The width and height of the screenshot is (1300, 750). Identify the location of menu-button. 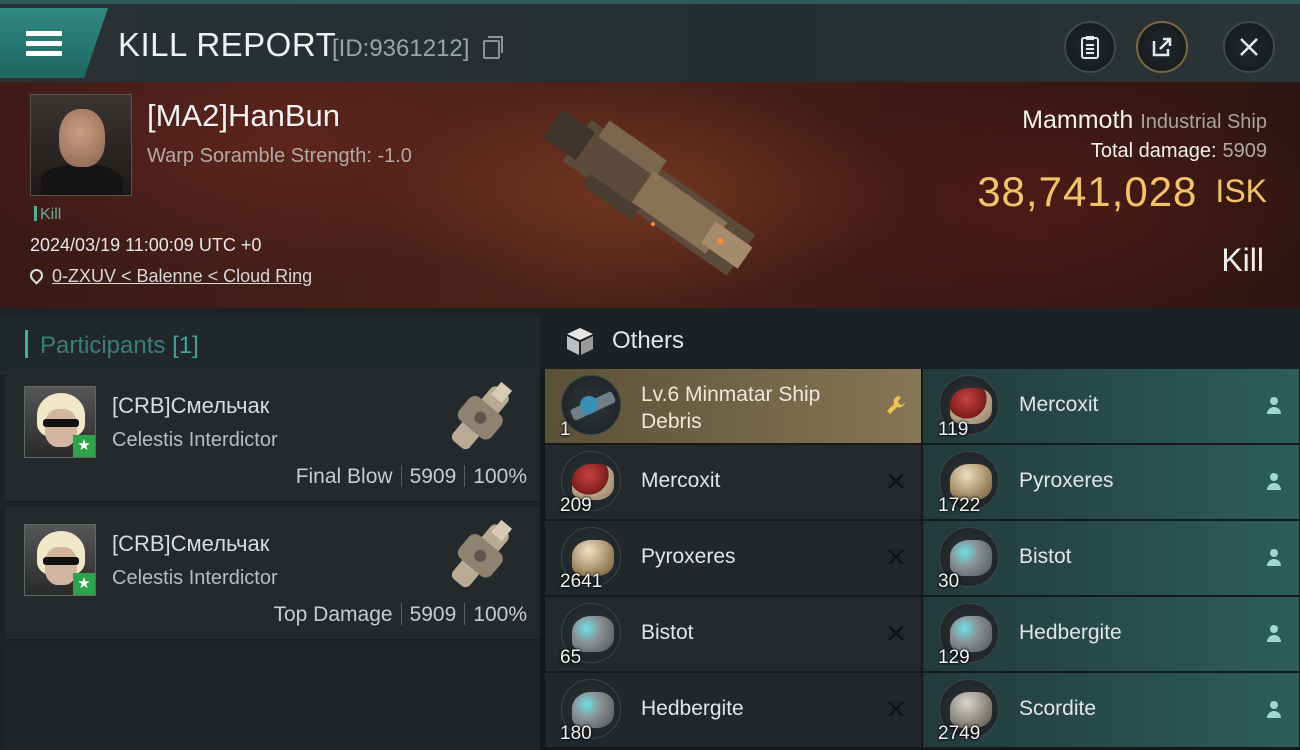
(54, 43).